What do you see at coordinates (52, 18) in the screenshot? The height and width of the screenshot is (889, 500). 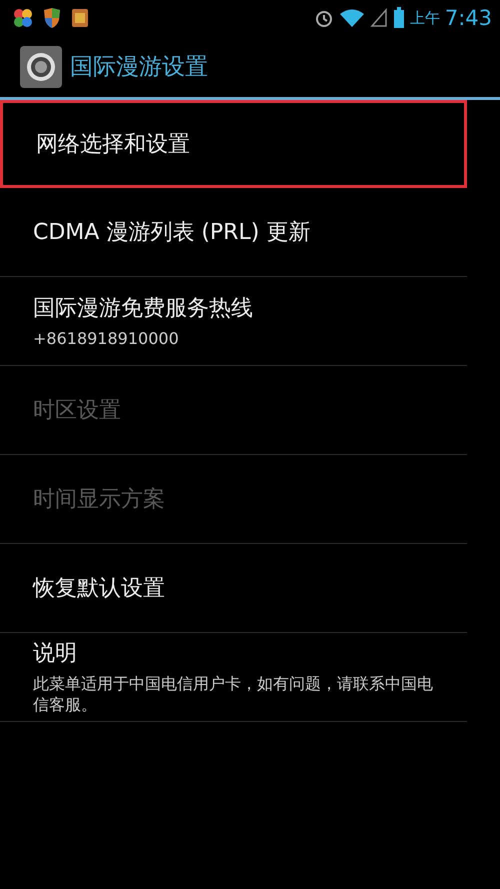 I see `shield-icon` at bounding box center [52, 18].